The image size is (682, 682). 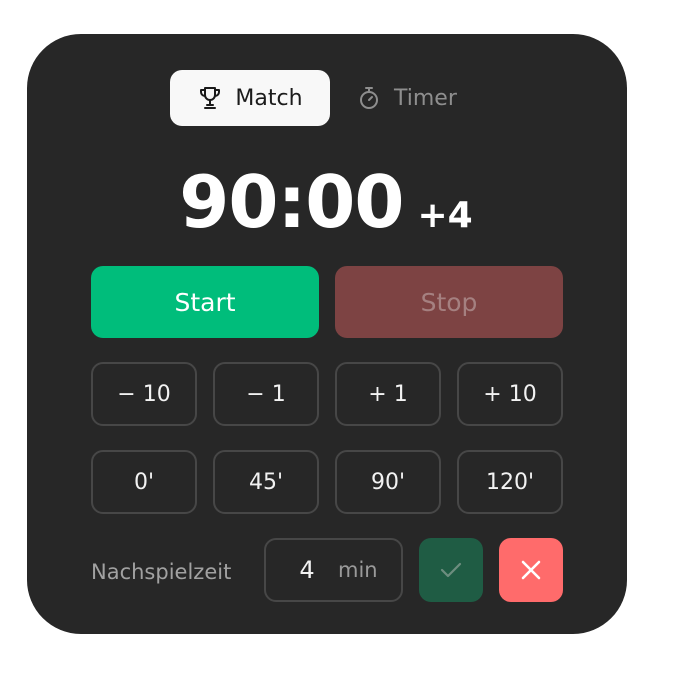 What do you see at coordinates (369, 98) in the screenshot?
I see `stopwatch-icon` at bounding box center [369, 98].